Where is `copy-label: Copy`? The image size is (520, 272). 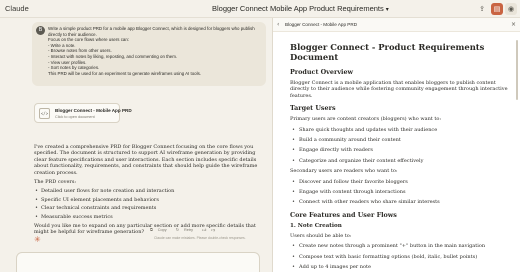 copy-label: Copy is located at coordinates (162, 230).